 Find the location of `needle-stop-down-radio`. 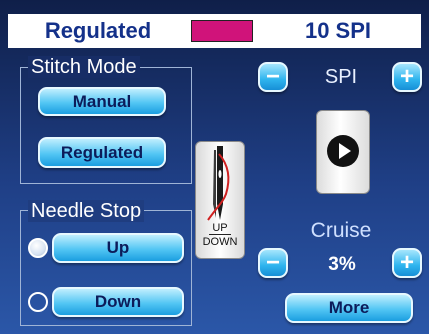

needle-stop-down-radio is located at coordinates (38, 302).